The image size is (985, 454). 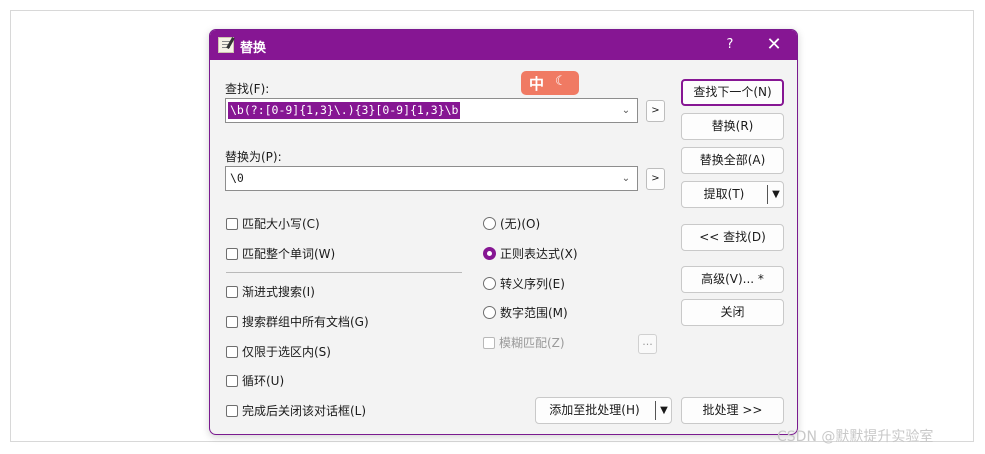 What do you see at coordinates (344, 272) in the screenshot?
I see `divider` at bounding box center [344, 272].